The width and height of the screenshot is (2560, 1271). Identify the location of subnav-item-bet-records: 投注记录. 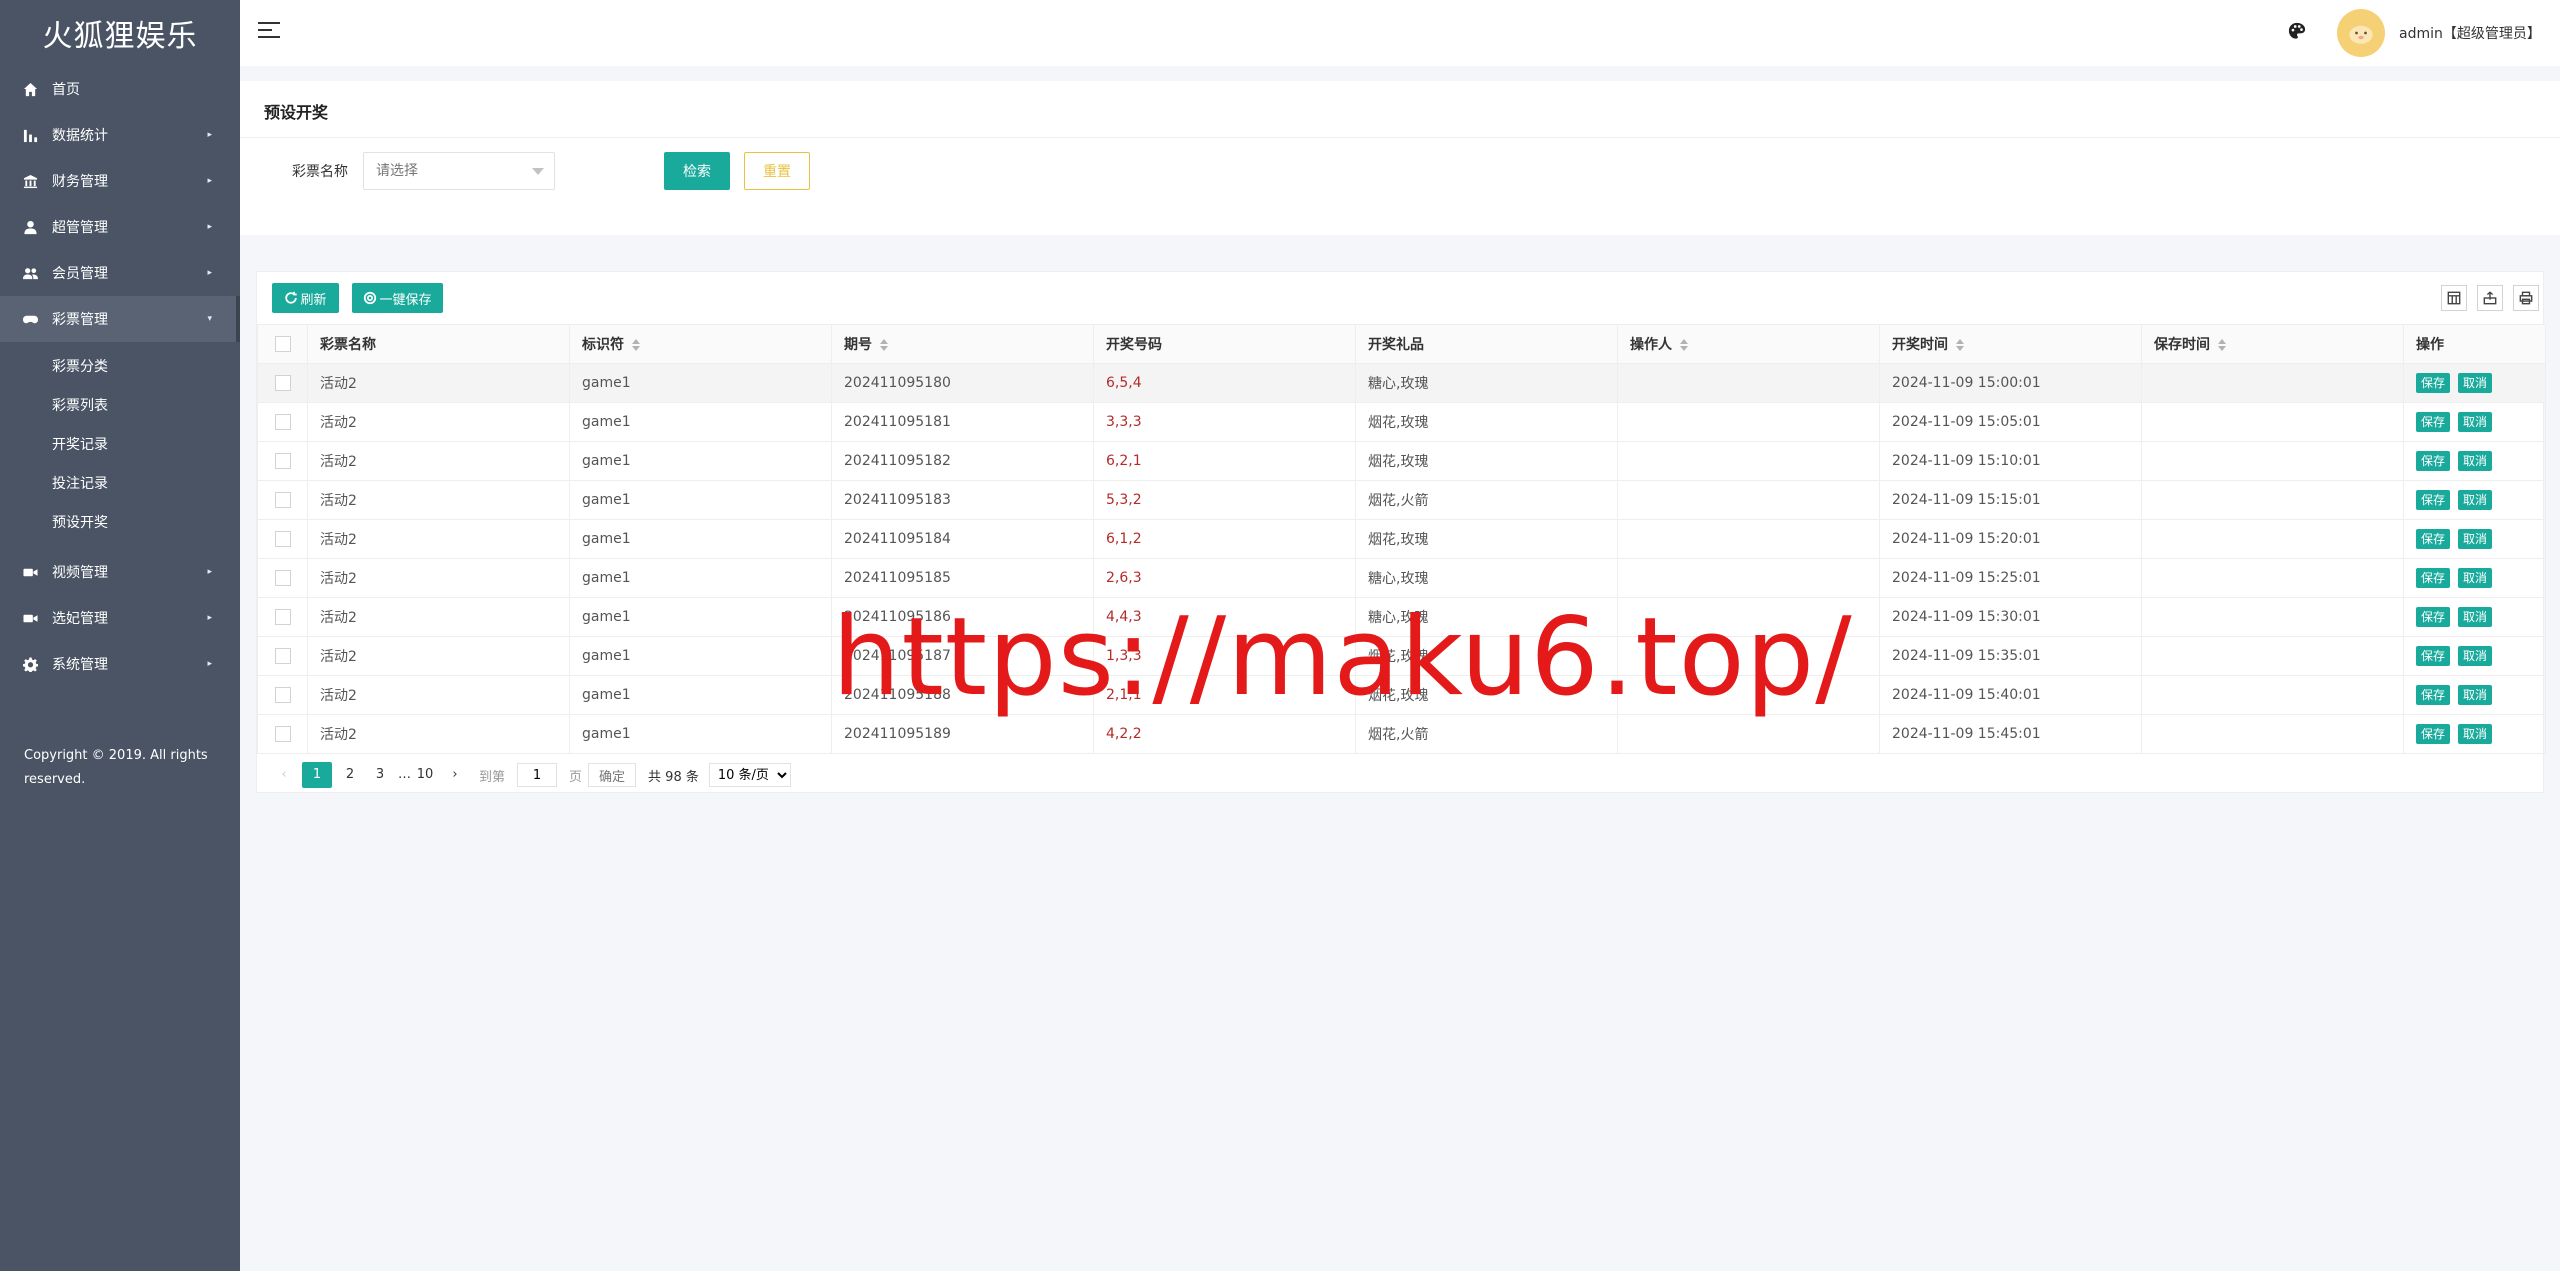
(120, 482).